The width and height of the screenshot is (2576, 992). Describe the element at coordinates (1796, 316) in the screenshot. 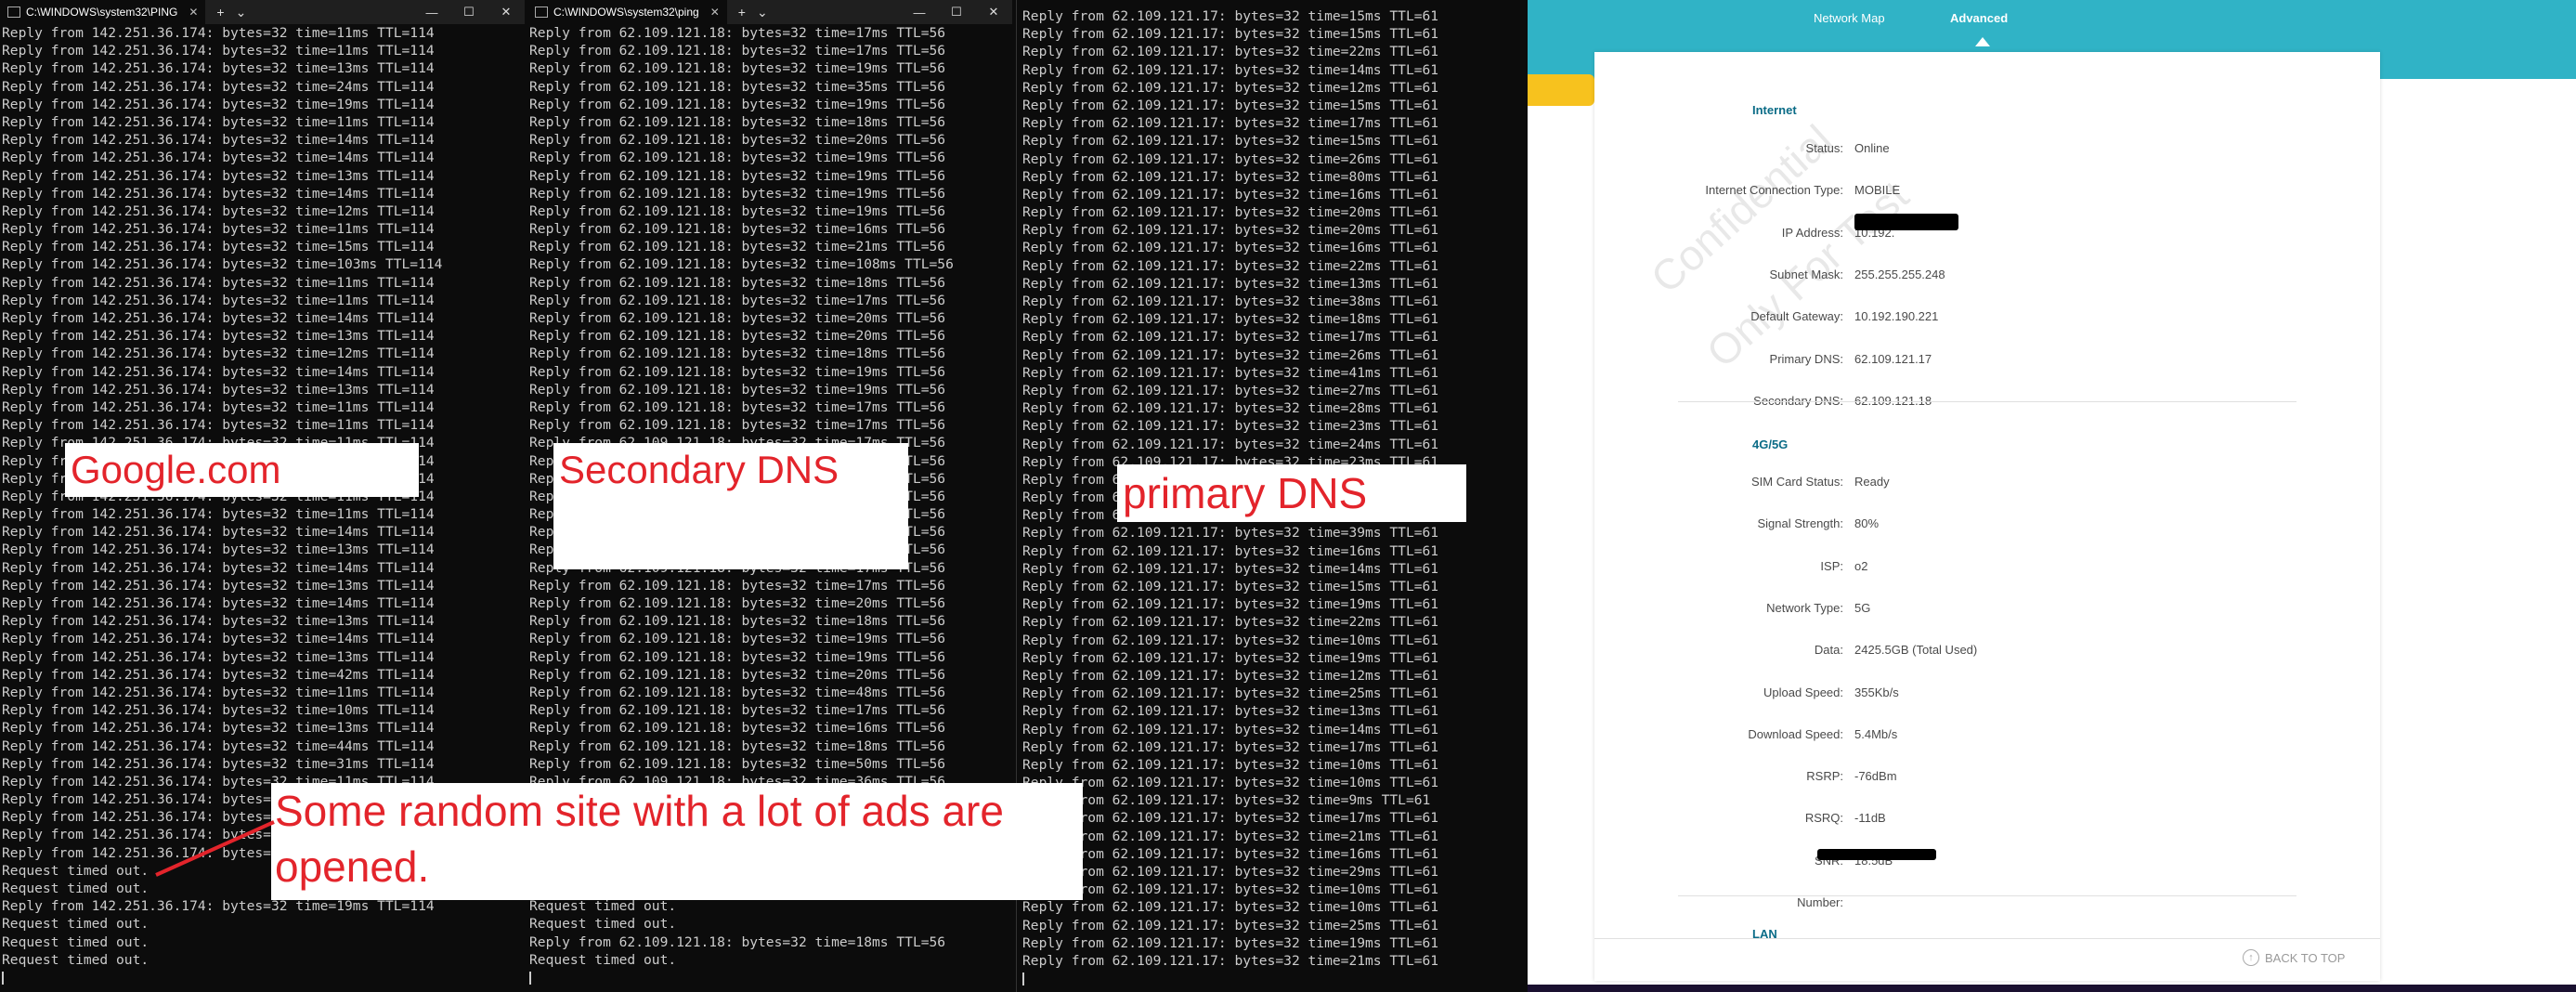

I see `info-label: Default Gateway:` at that location.